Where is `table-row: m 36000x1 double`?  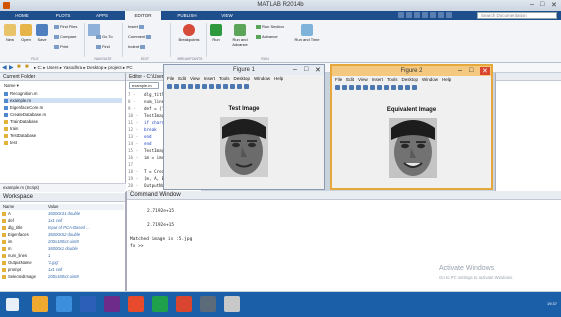 table-row: m 36000x1 double is located at coordinates (62, 249).